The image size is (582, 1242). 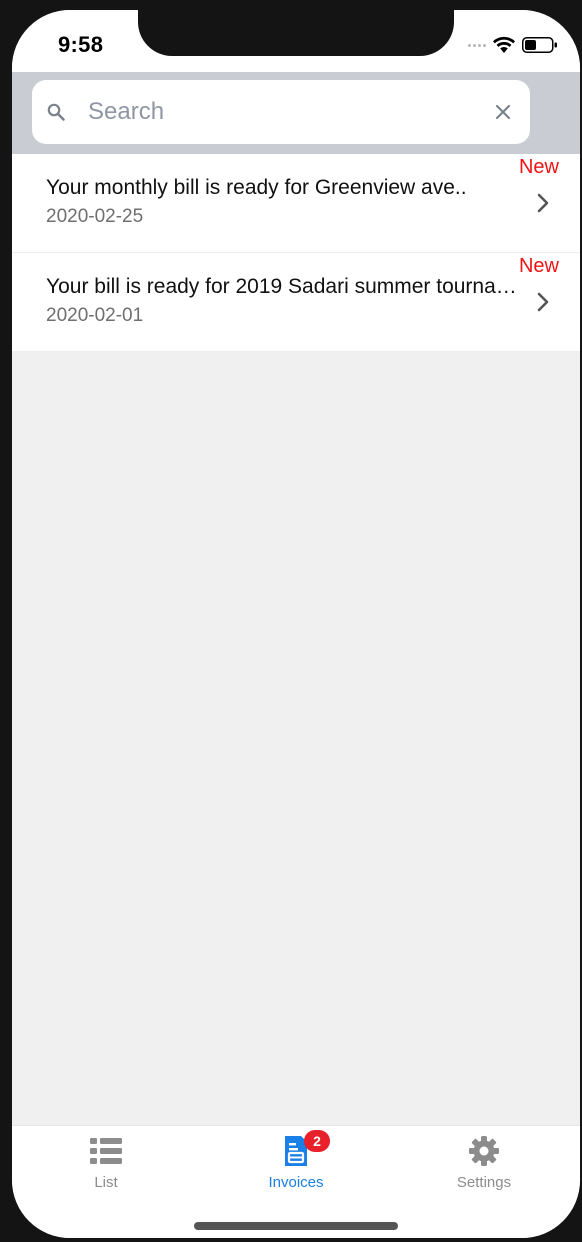 What do you see at coordinates (296, 33) in the screenshot?
I see `device-notch` at bounding box center [296, 33].